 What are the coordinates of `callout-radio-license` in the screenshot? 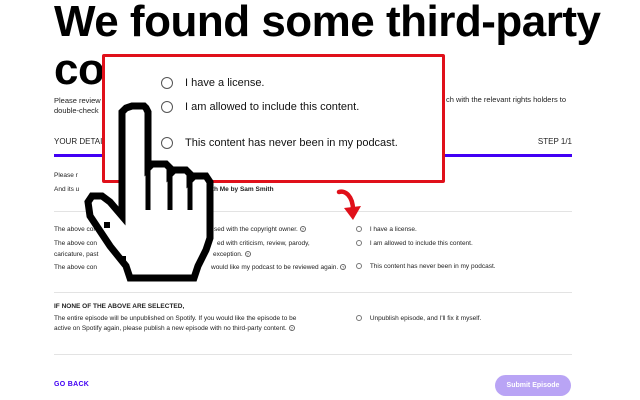 It's located at (167, 83).